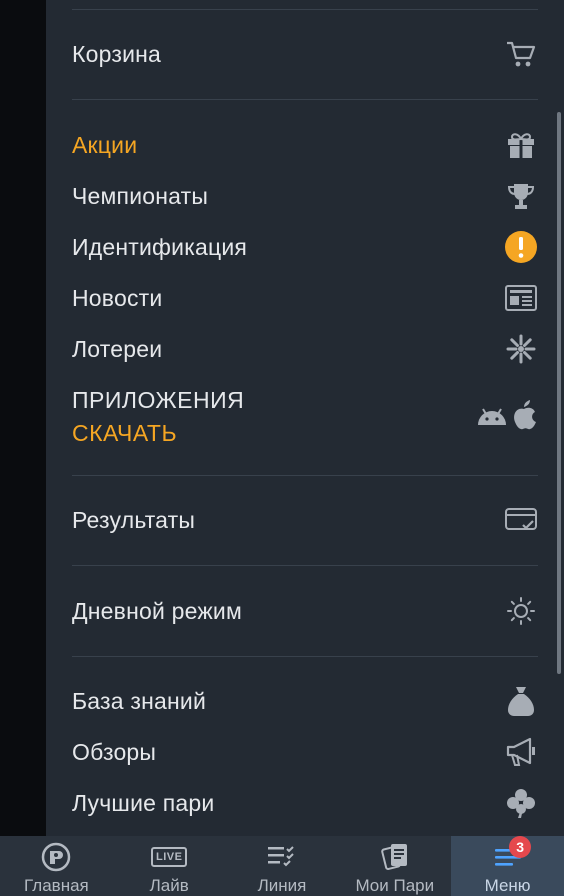  I want to click on menu-item-label: Лучшие пари, so click(143, 802).